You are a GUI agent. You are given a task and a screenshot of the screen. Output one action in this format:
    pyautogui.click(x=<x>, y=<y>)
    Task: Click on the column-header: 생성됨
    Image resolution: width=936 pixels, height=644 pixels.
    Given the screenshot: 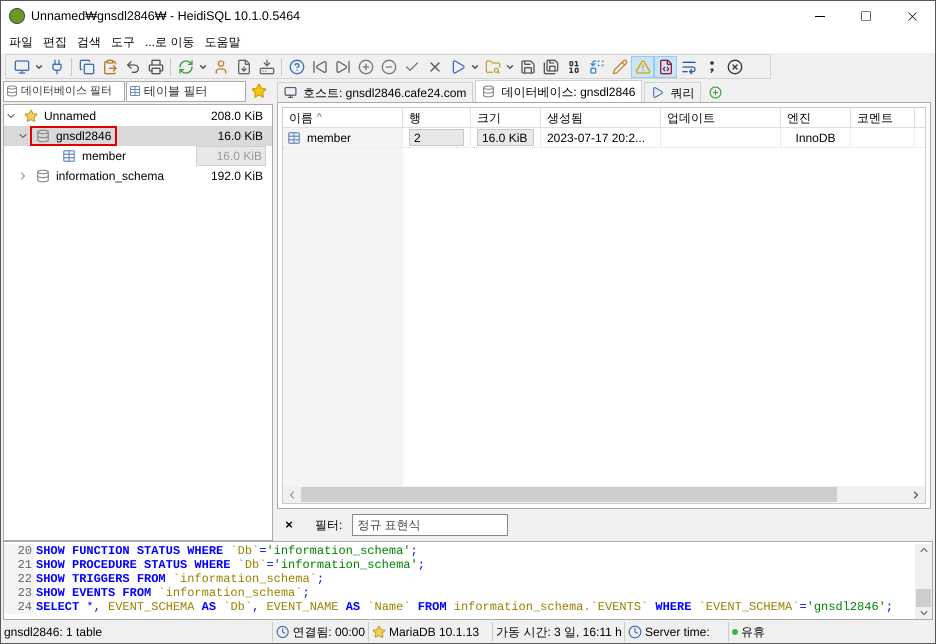 What is the action you would take?
    pyautogui.click(x=565, y=117)
    